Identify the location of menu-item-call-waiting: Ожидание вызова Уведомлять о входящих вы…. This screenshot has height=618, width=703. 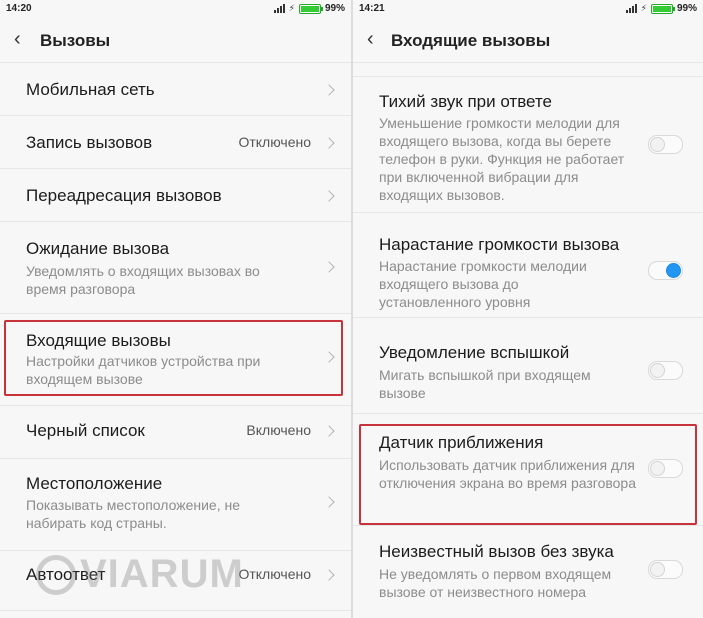
(175, 267).